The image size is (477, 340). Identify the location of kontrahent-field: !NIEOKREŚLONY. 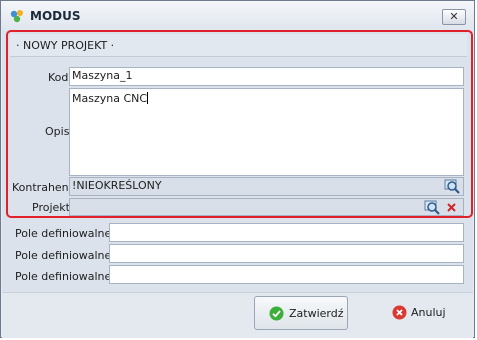
(266, 186).